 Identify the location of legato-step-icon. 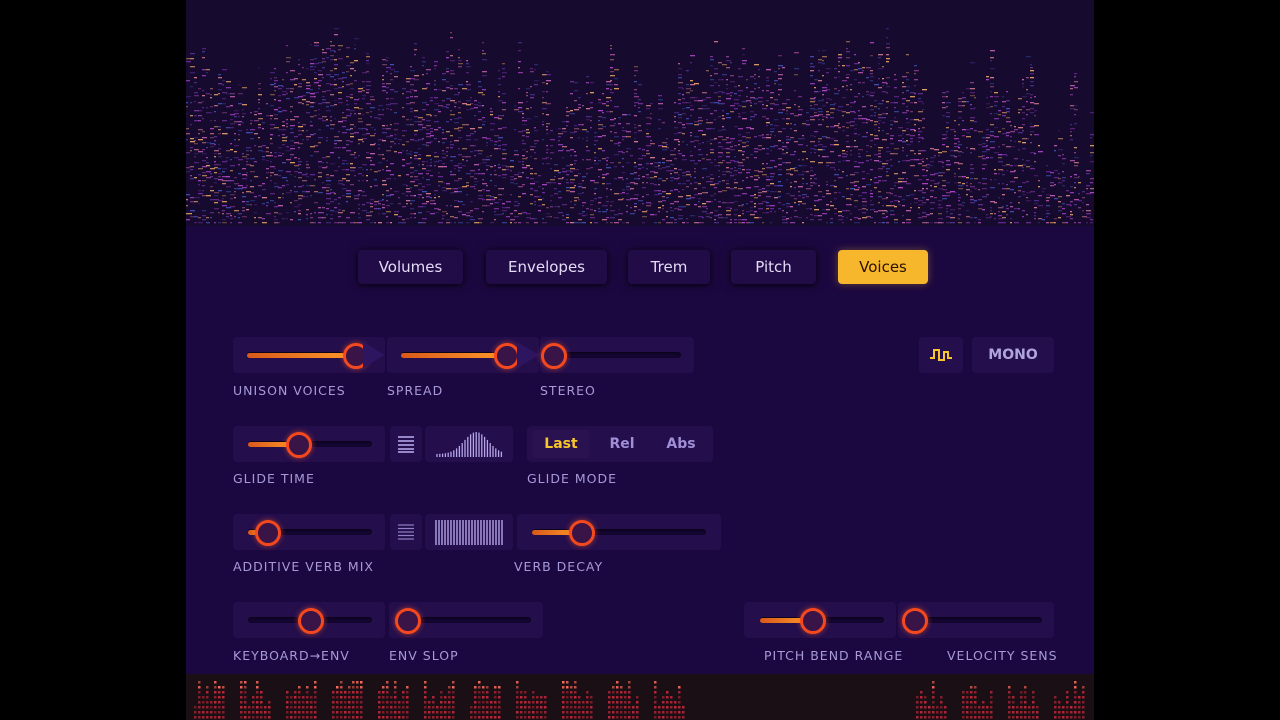
(941, 355).